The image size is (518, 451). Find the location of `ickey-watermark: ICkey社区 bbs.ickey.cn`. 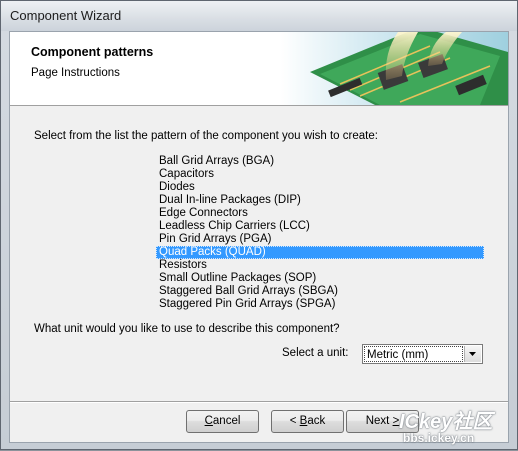

ickey-watermark: ICkey社区 bbs.ickey.cn is located at coordinates (455, 427).